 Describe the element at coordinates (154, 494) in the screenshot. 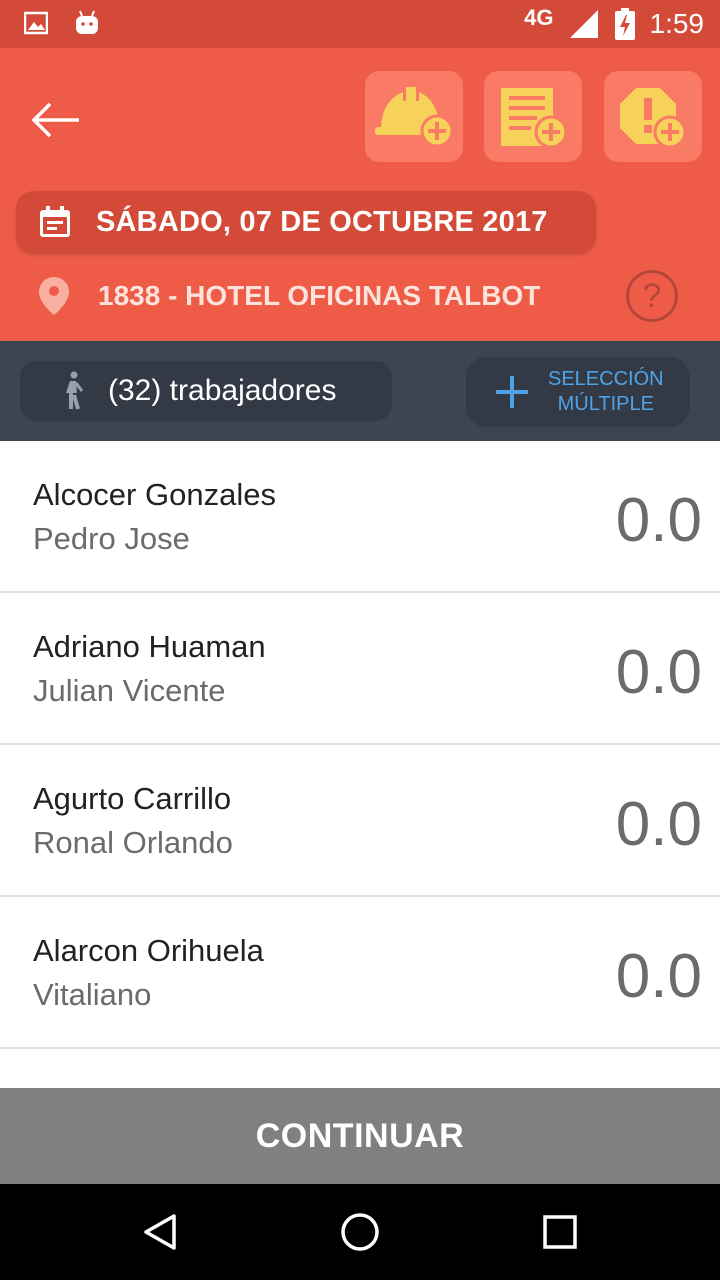

I see `worker-last-name: Alcocer Gonzales` at that location.